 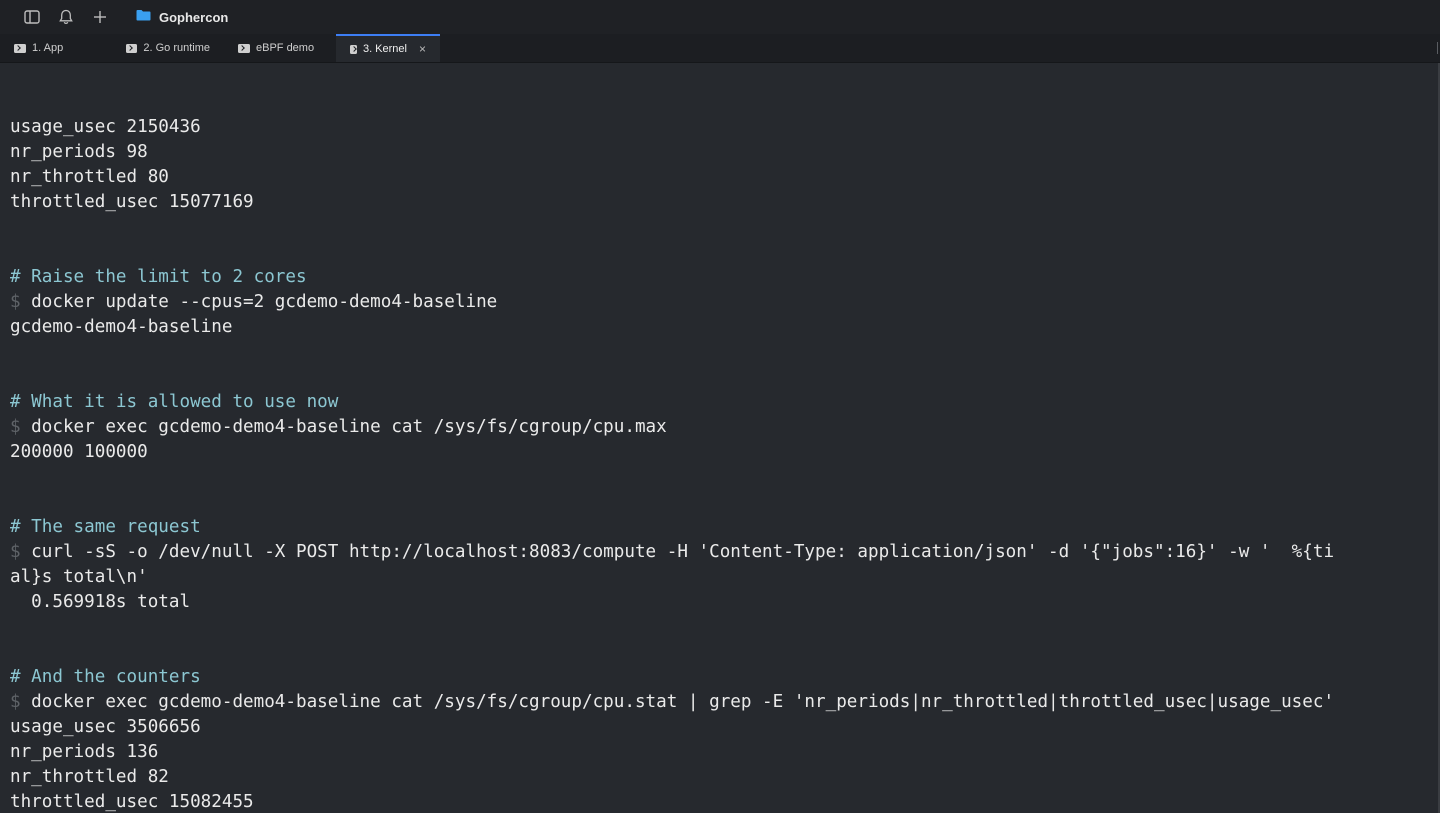 I want to click on title-bar: Gophercon, so click(x=720, y=17).